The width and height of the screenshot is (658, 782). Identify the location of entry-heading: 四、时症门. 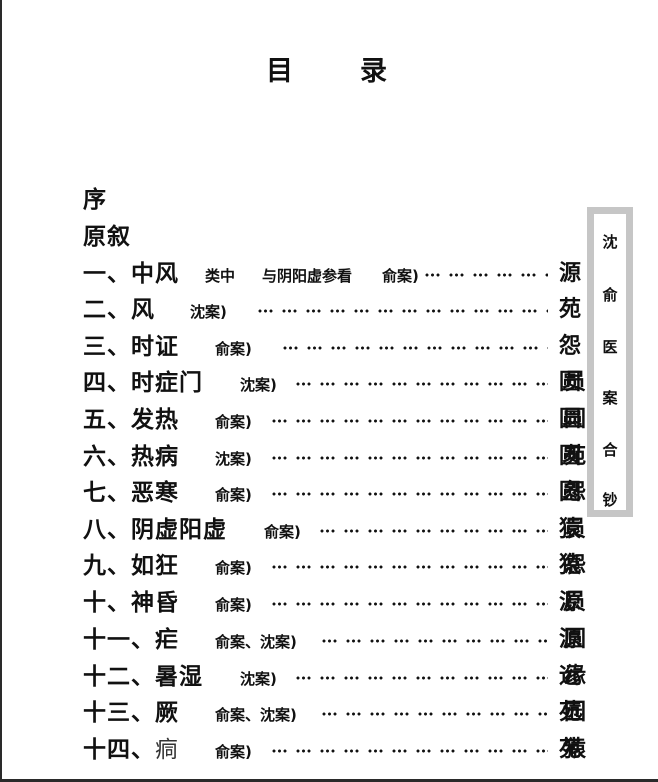
(143, 383).